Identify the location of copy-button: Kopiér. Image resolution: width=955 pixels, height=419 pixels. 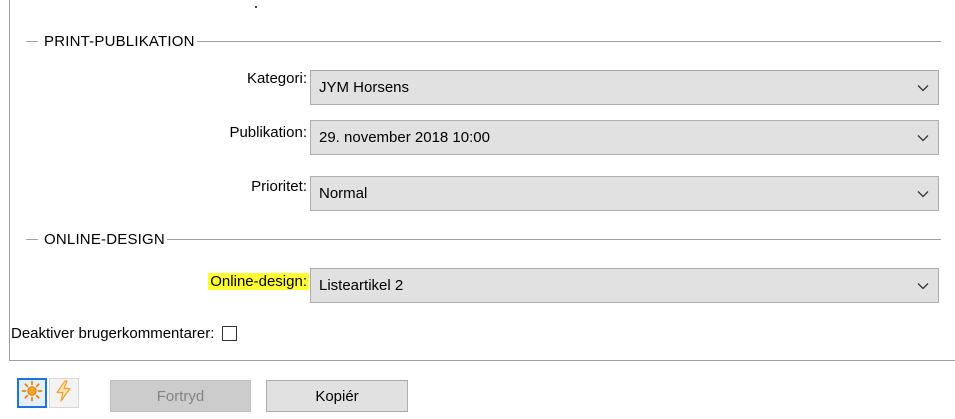
(337, 396).